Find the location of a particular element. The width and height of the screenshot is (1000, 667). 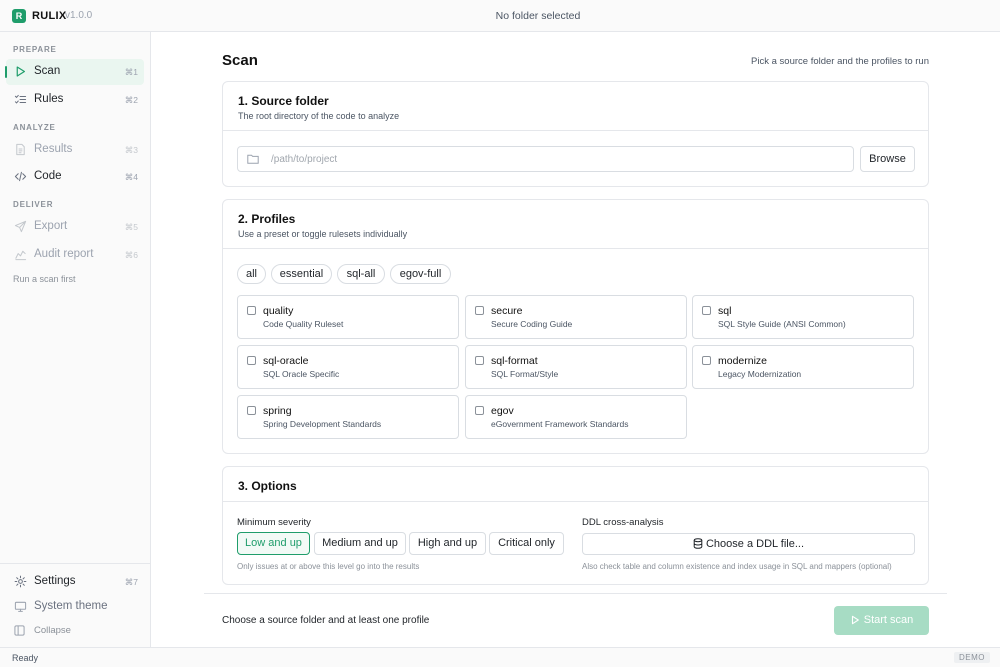

profile-name: spring is located at coordinates (277, 411).